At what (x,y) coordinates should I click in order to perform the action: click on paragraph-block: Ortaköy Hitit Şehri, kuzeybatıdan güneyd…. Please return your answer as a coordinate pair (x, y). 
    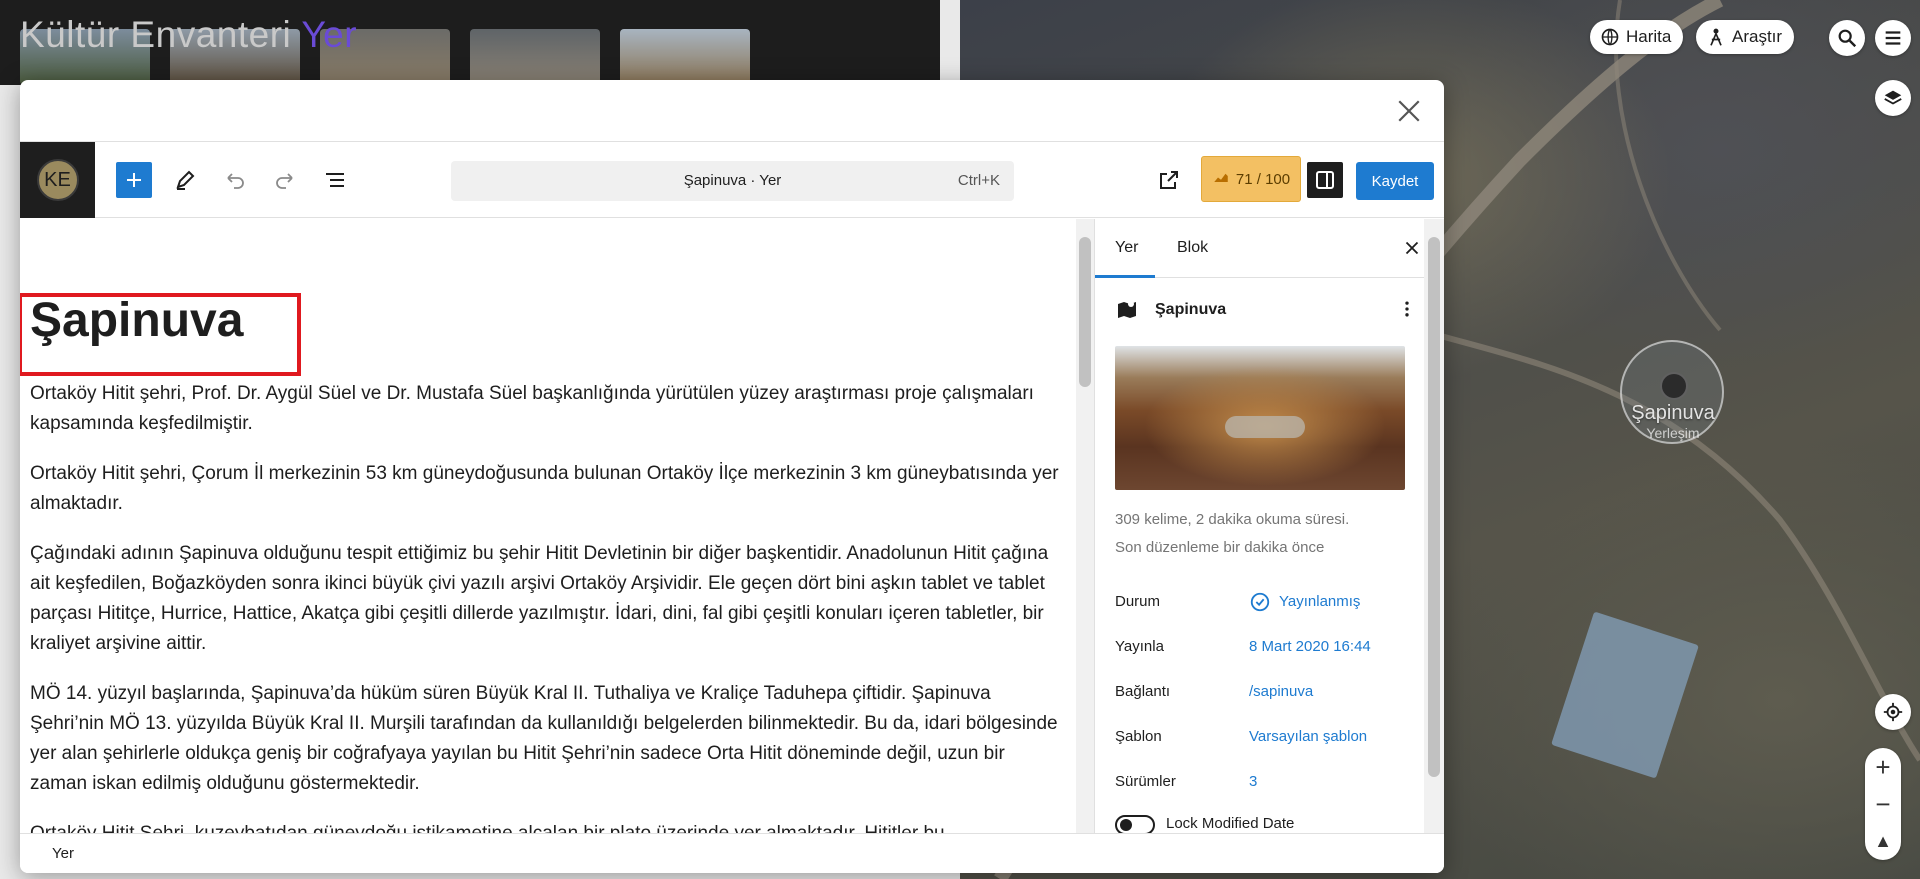
    Looking at the image, I should click on (547, 826).